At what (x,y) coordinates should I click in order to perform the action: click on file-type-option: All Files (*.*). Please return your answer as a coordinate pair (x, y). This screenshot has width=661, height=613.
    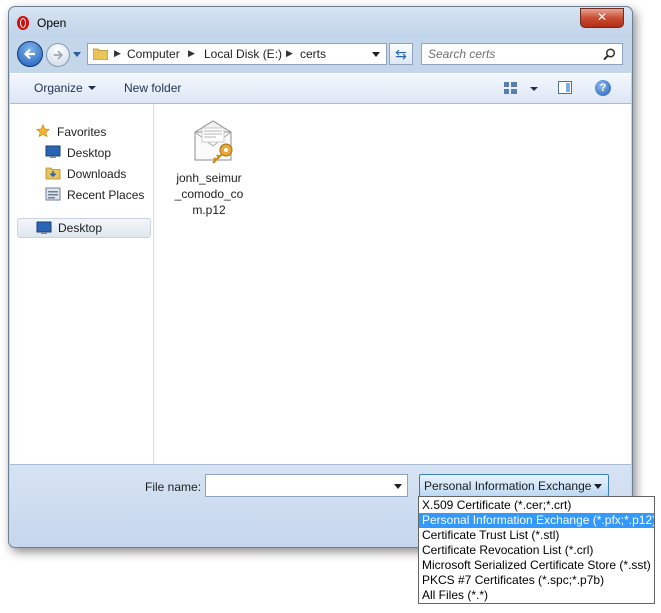
    Looking at the image, I should click on (536, 595).